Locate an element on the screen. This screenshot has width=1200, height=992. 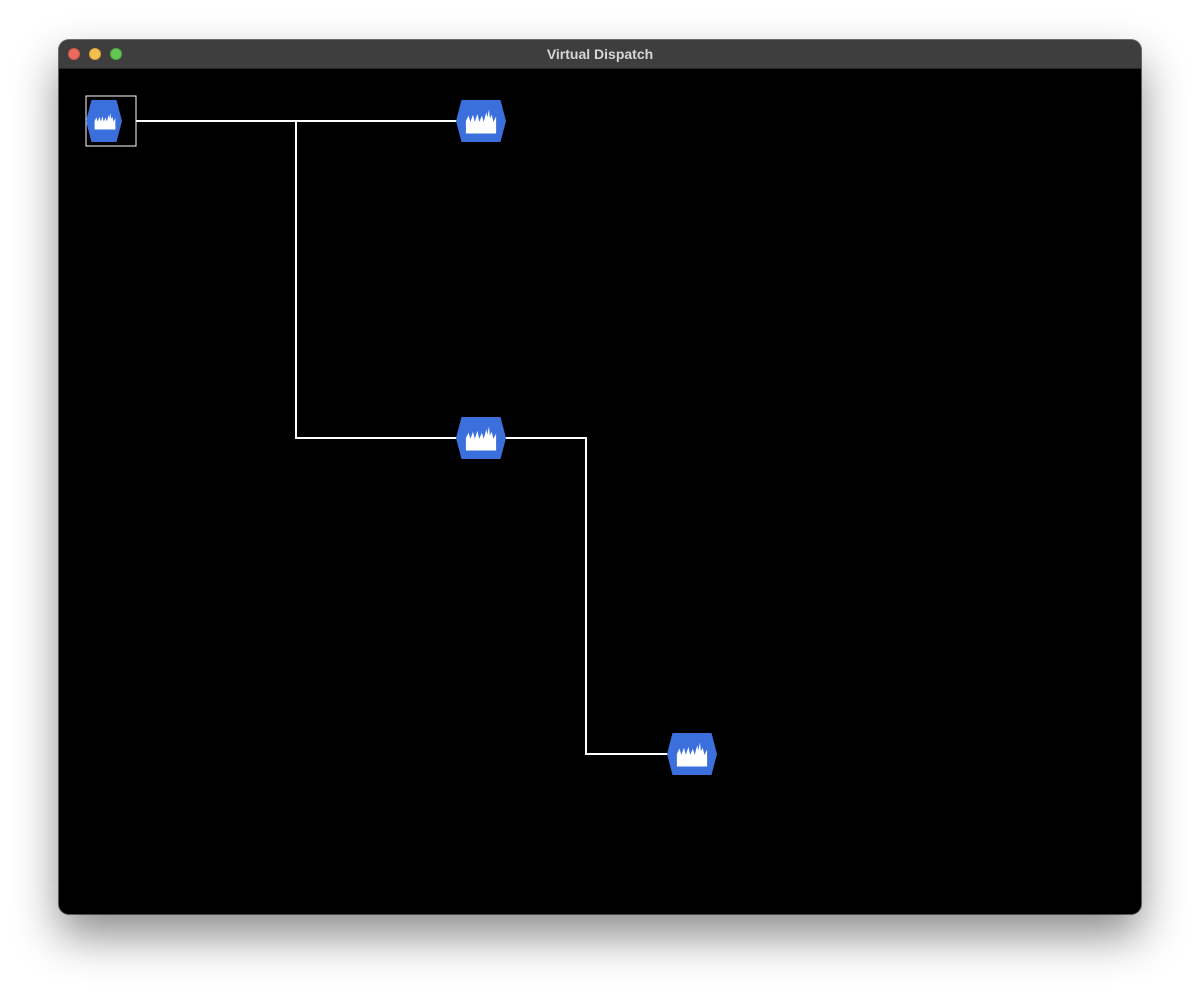
window-title: Virtual Dispatch is located at coordinates (600, 54).